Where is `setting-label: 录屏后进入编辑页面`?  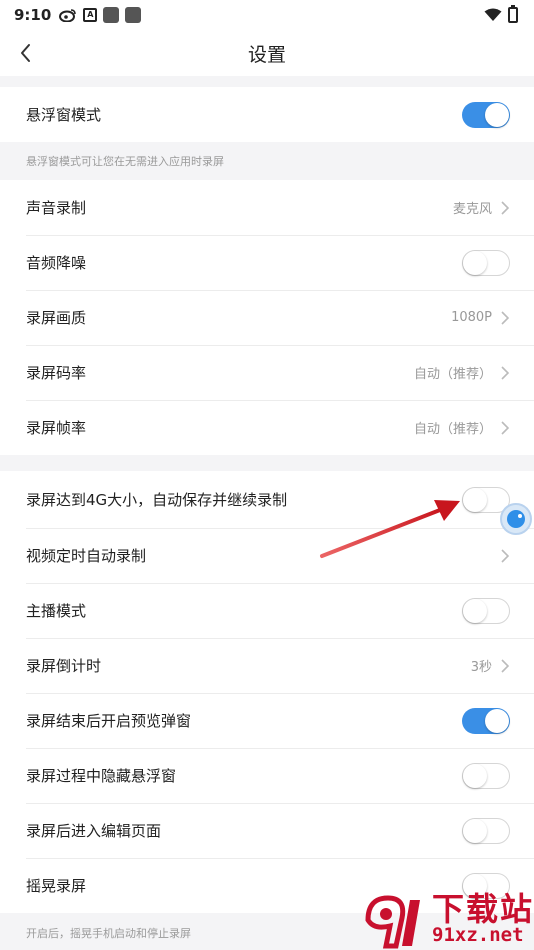 setting-label: 录屏后进入编辑页面 is located at coordinates (94, 831).